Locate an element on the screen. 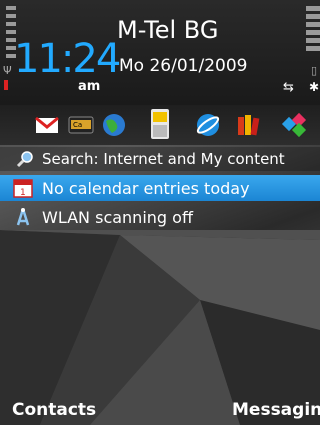 The height and width of the screenshot is (425, 320). messaging-softkey: Messaging is located at coordinates (276, 410).